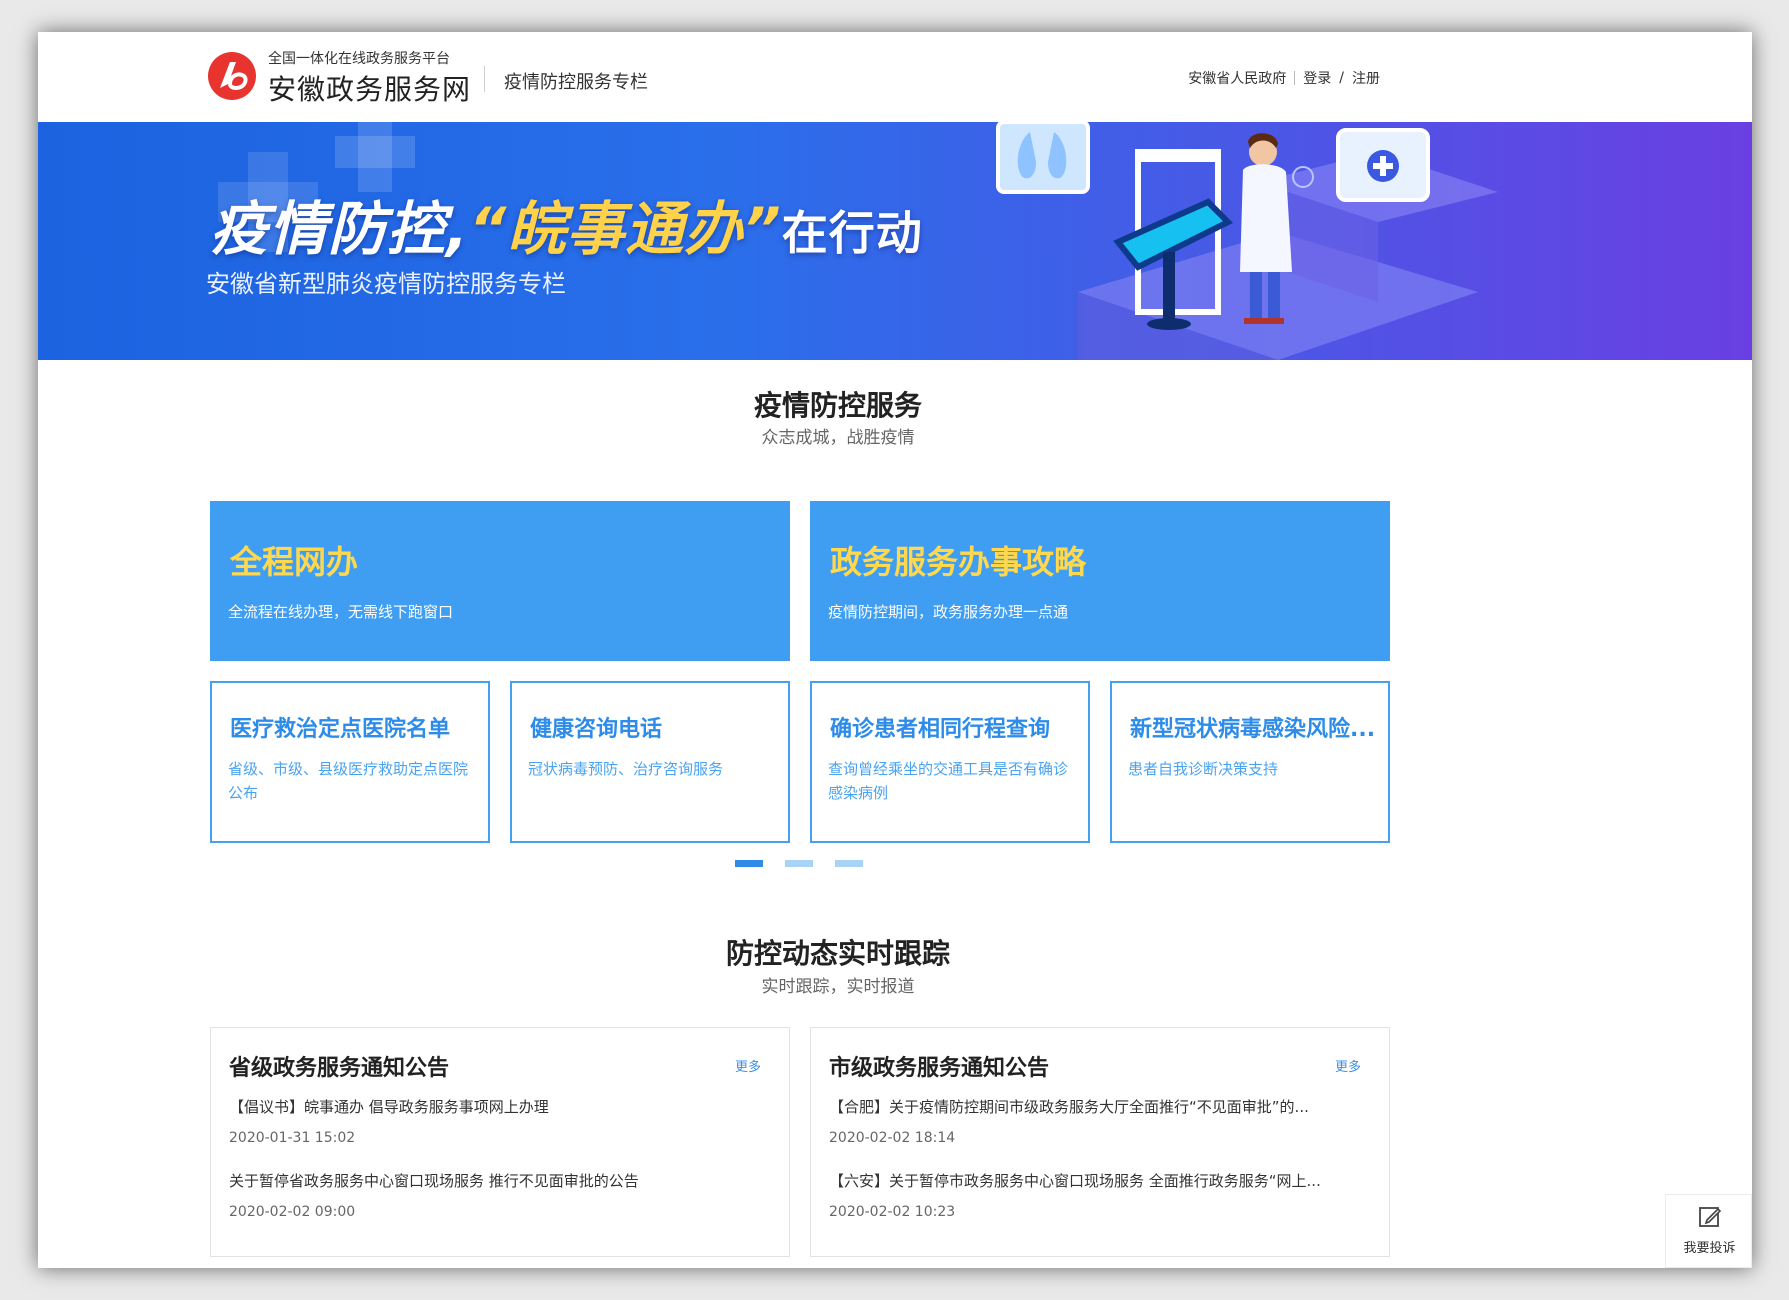  I want to click on banner-title-part1: 疫情防控,, so click(340, 229).